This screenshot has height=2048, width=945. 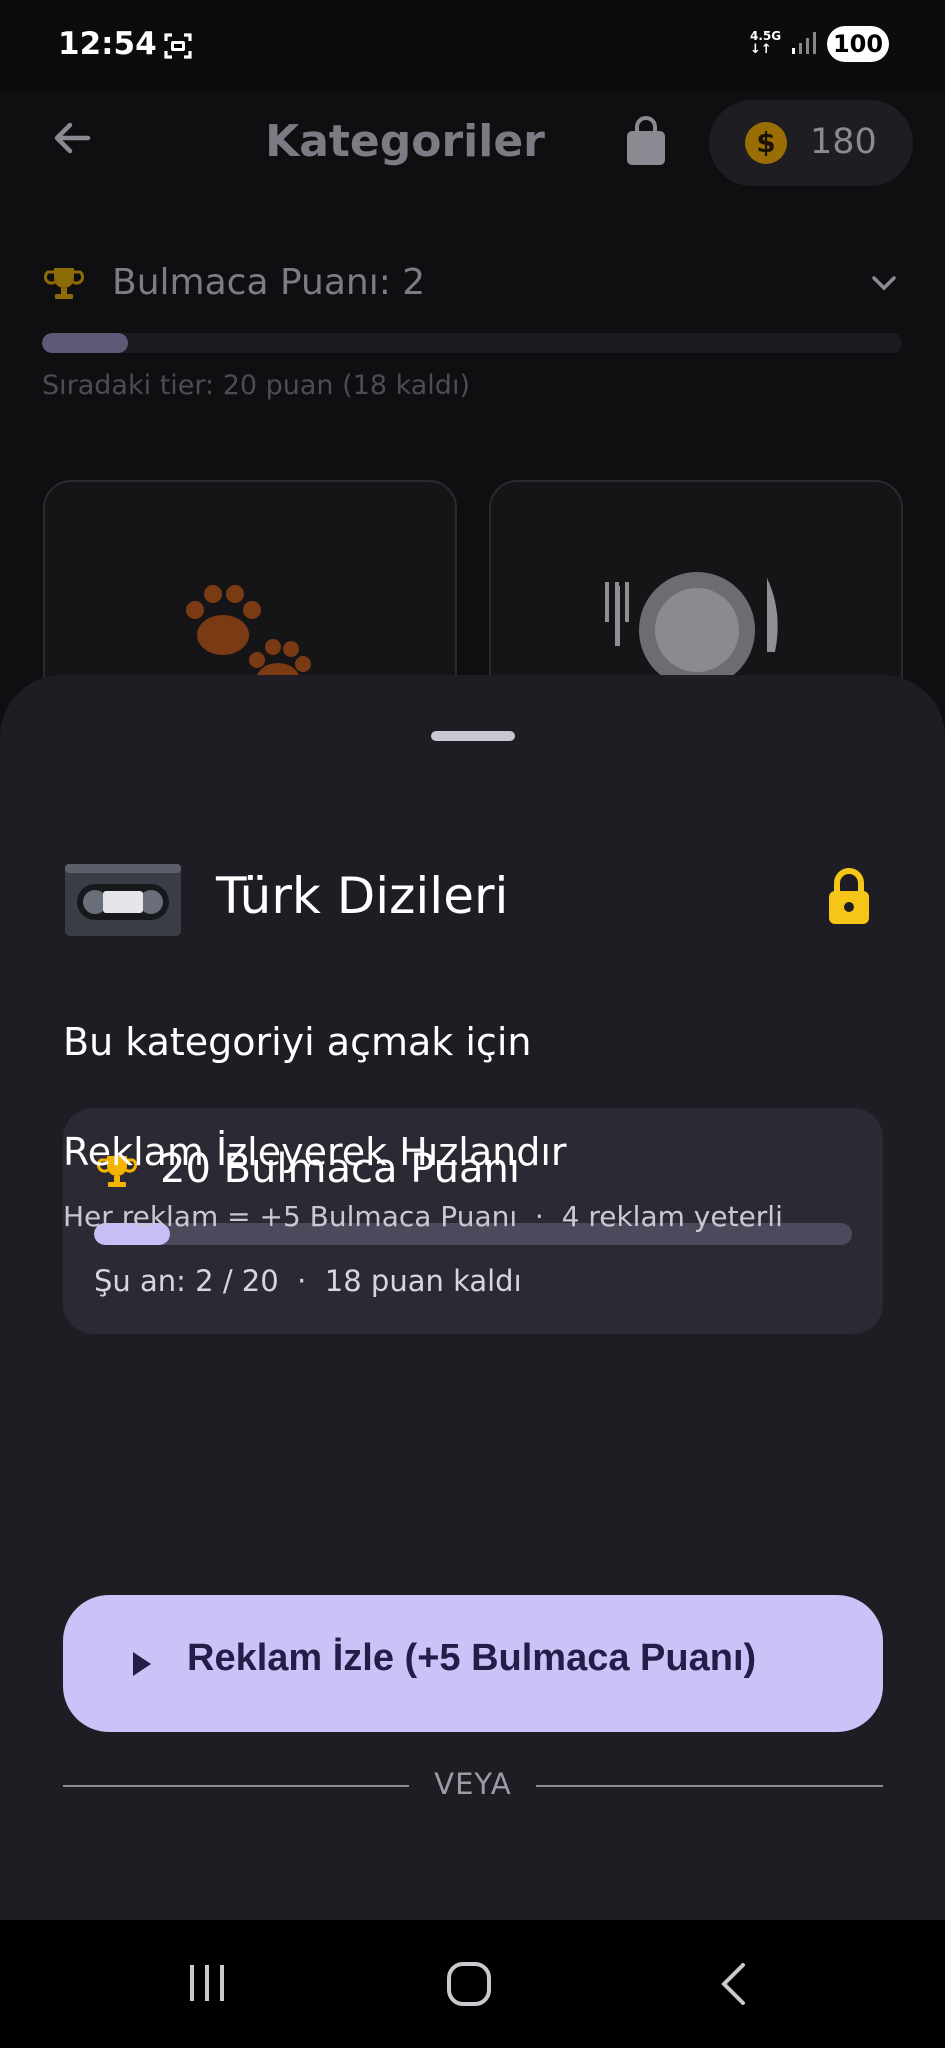 I want to click on status-bar: 12:54 4.5G ↓↑ 100, so click(x=472, y=45).